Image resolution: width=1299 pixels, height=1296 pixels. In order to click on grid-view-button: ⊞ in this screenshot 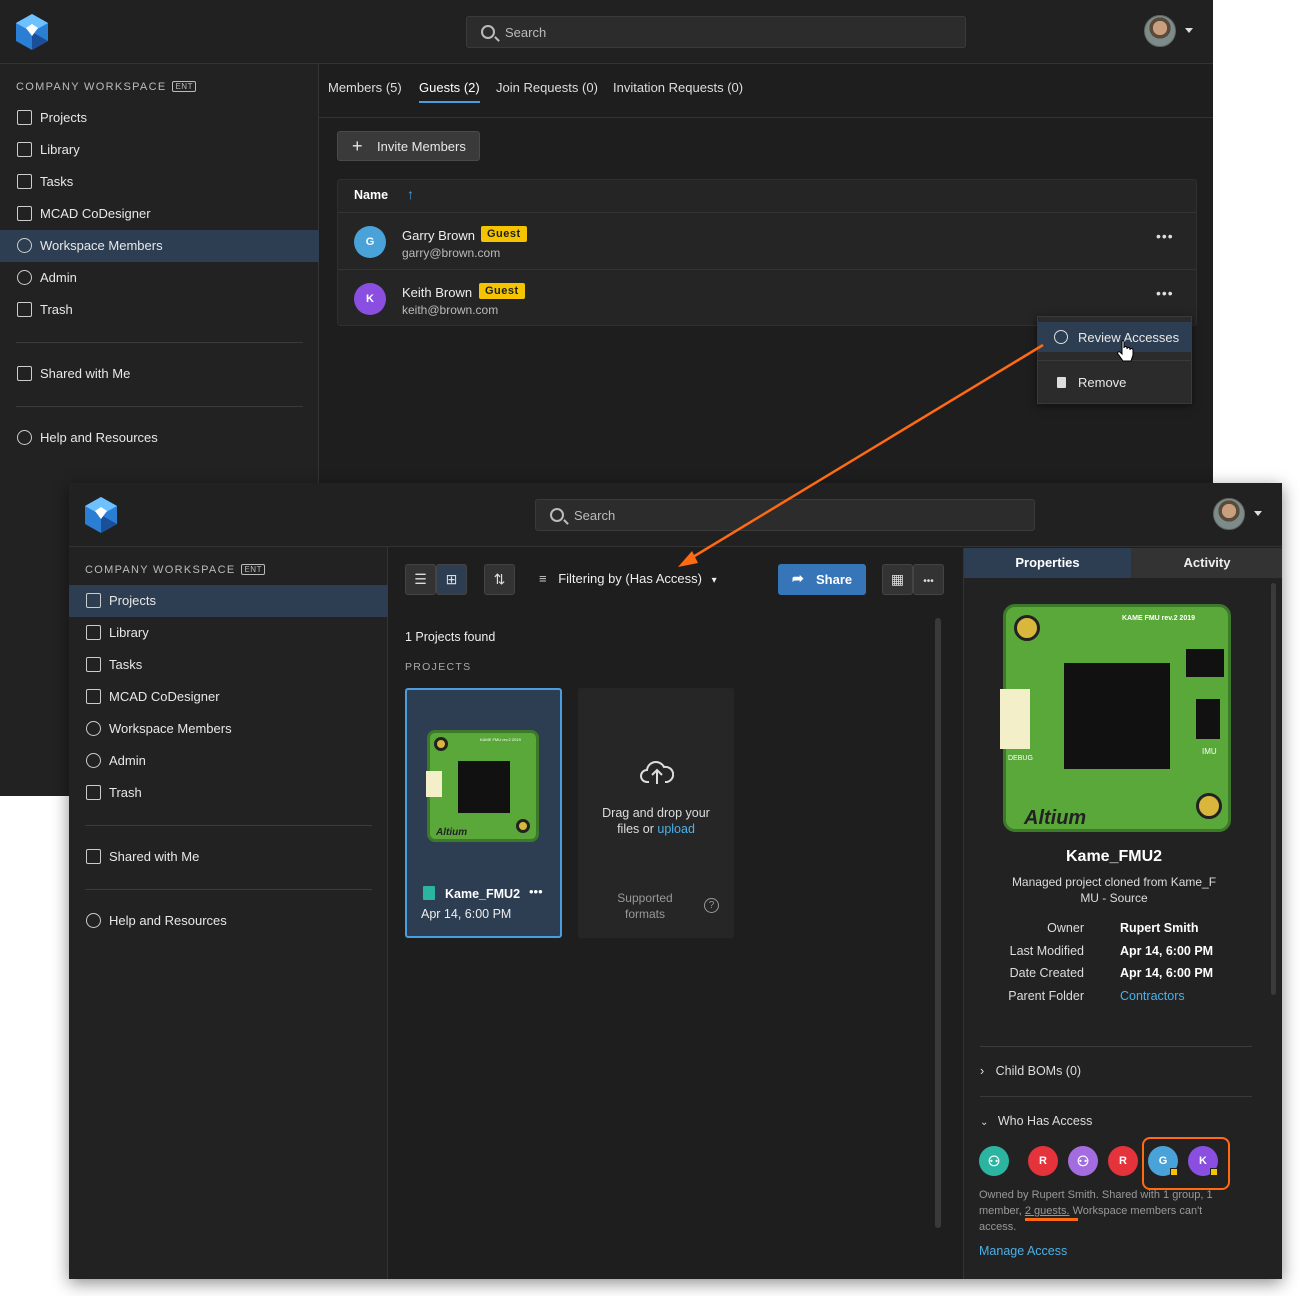, I will do `click(451, 579)`.